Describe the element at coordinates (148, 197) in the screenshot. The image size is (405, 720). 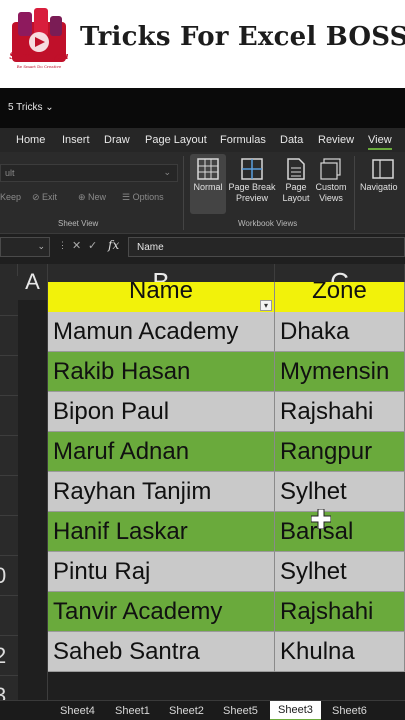
I see `options-label: Options` at that location.